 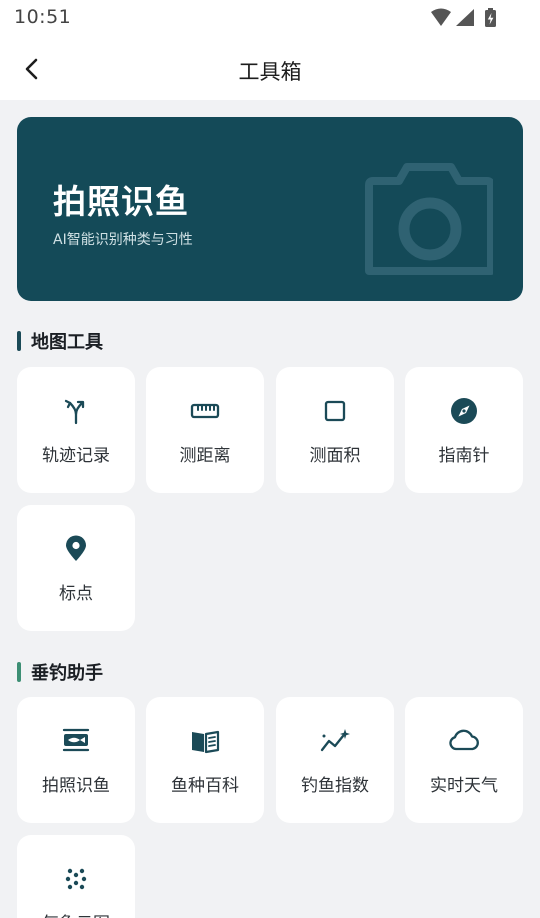 I want to click on cloud-icon, so click(x=464, y=740).